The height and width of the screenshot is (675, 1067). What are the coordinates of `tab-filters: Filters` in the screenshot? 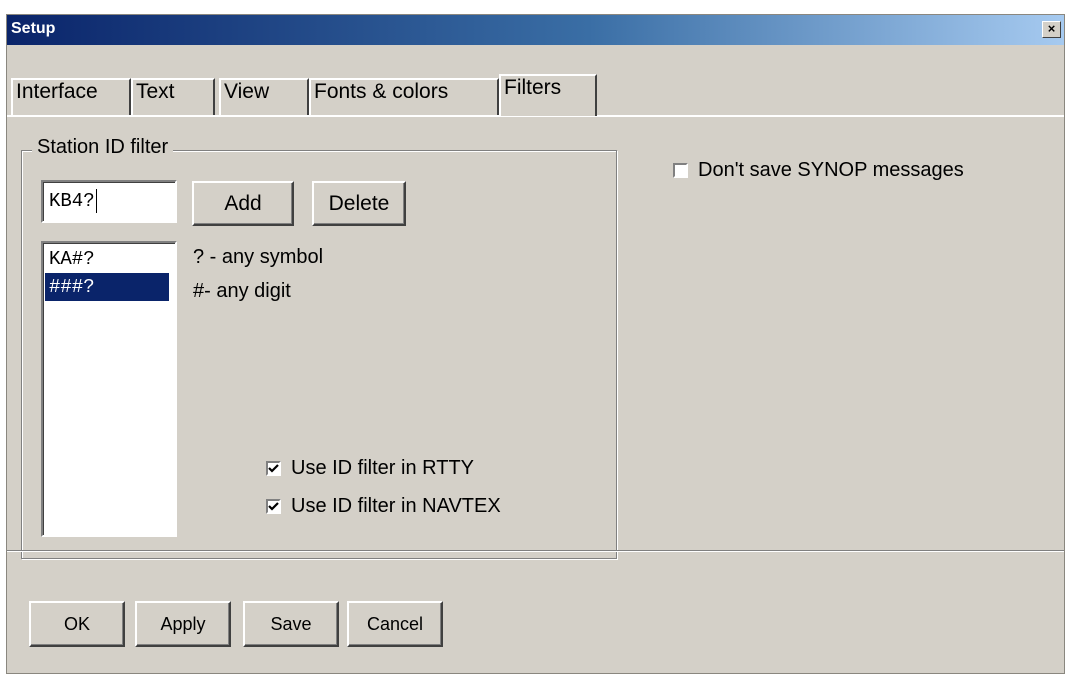 It's located at (548, 95).